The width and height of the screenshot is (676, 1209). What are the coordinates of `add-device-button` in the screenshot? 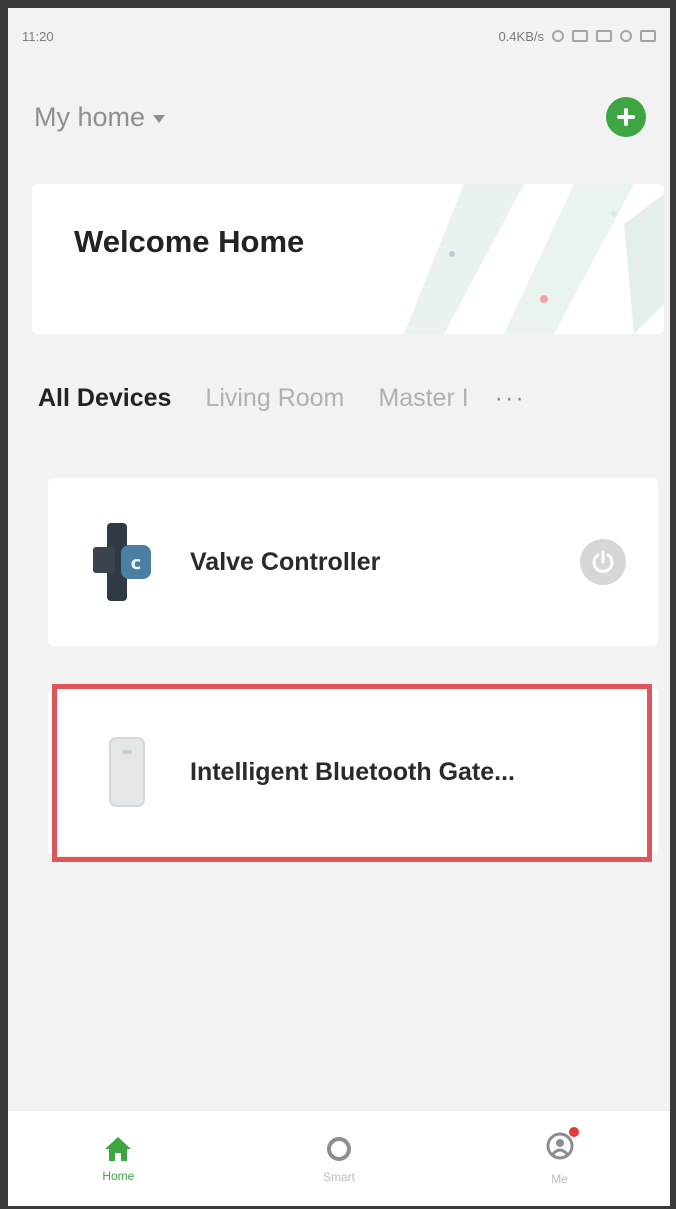 It's located at (626, 117).